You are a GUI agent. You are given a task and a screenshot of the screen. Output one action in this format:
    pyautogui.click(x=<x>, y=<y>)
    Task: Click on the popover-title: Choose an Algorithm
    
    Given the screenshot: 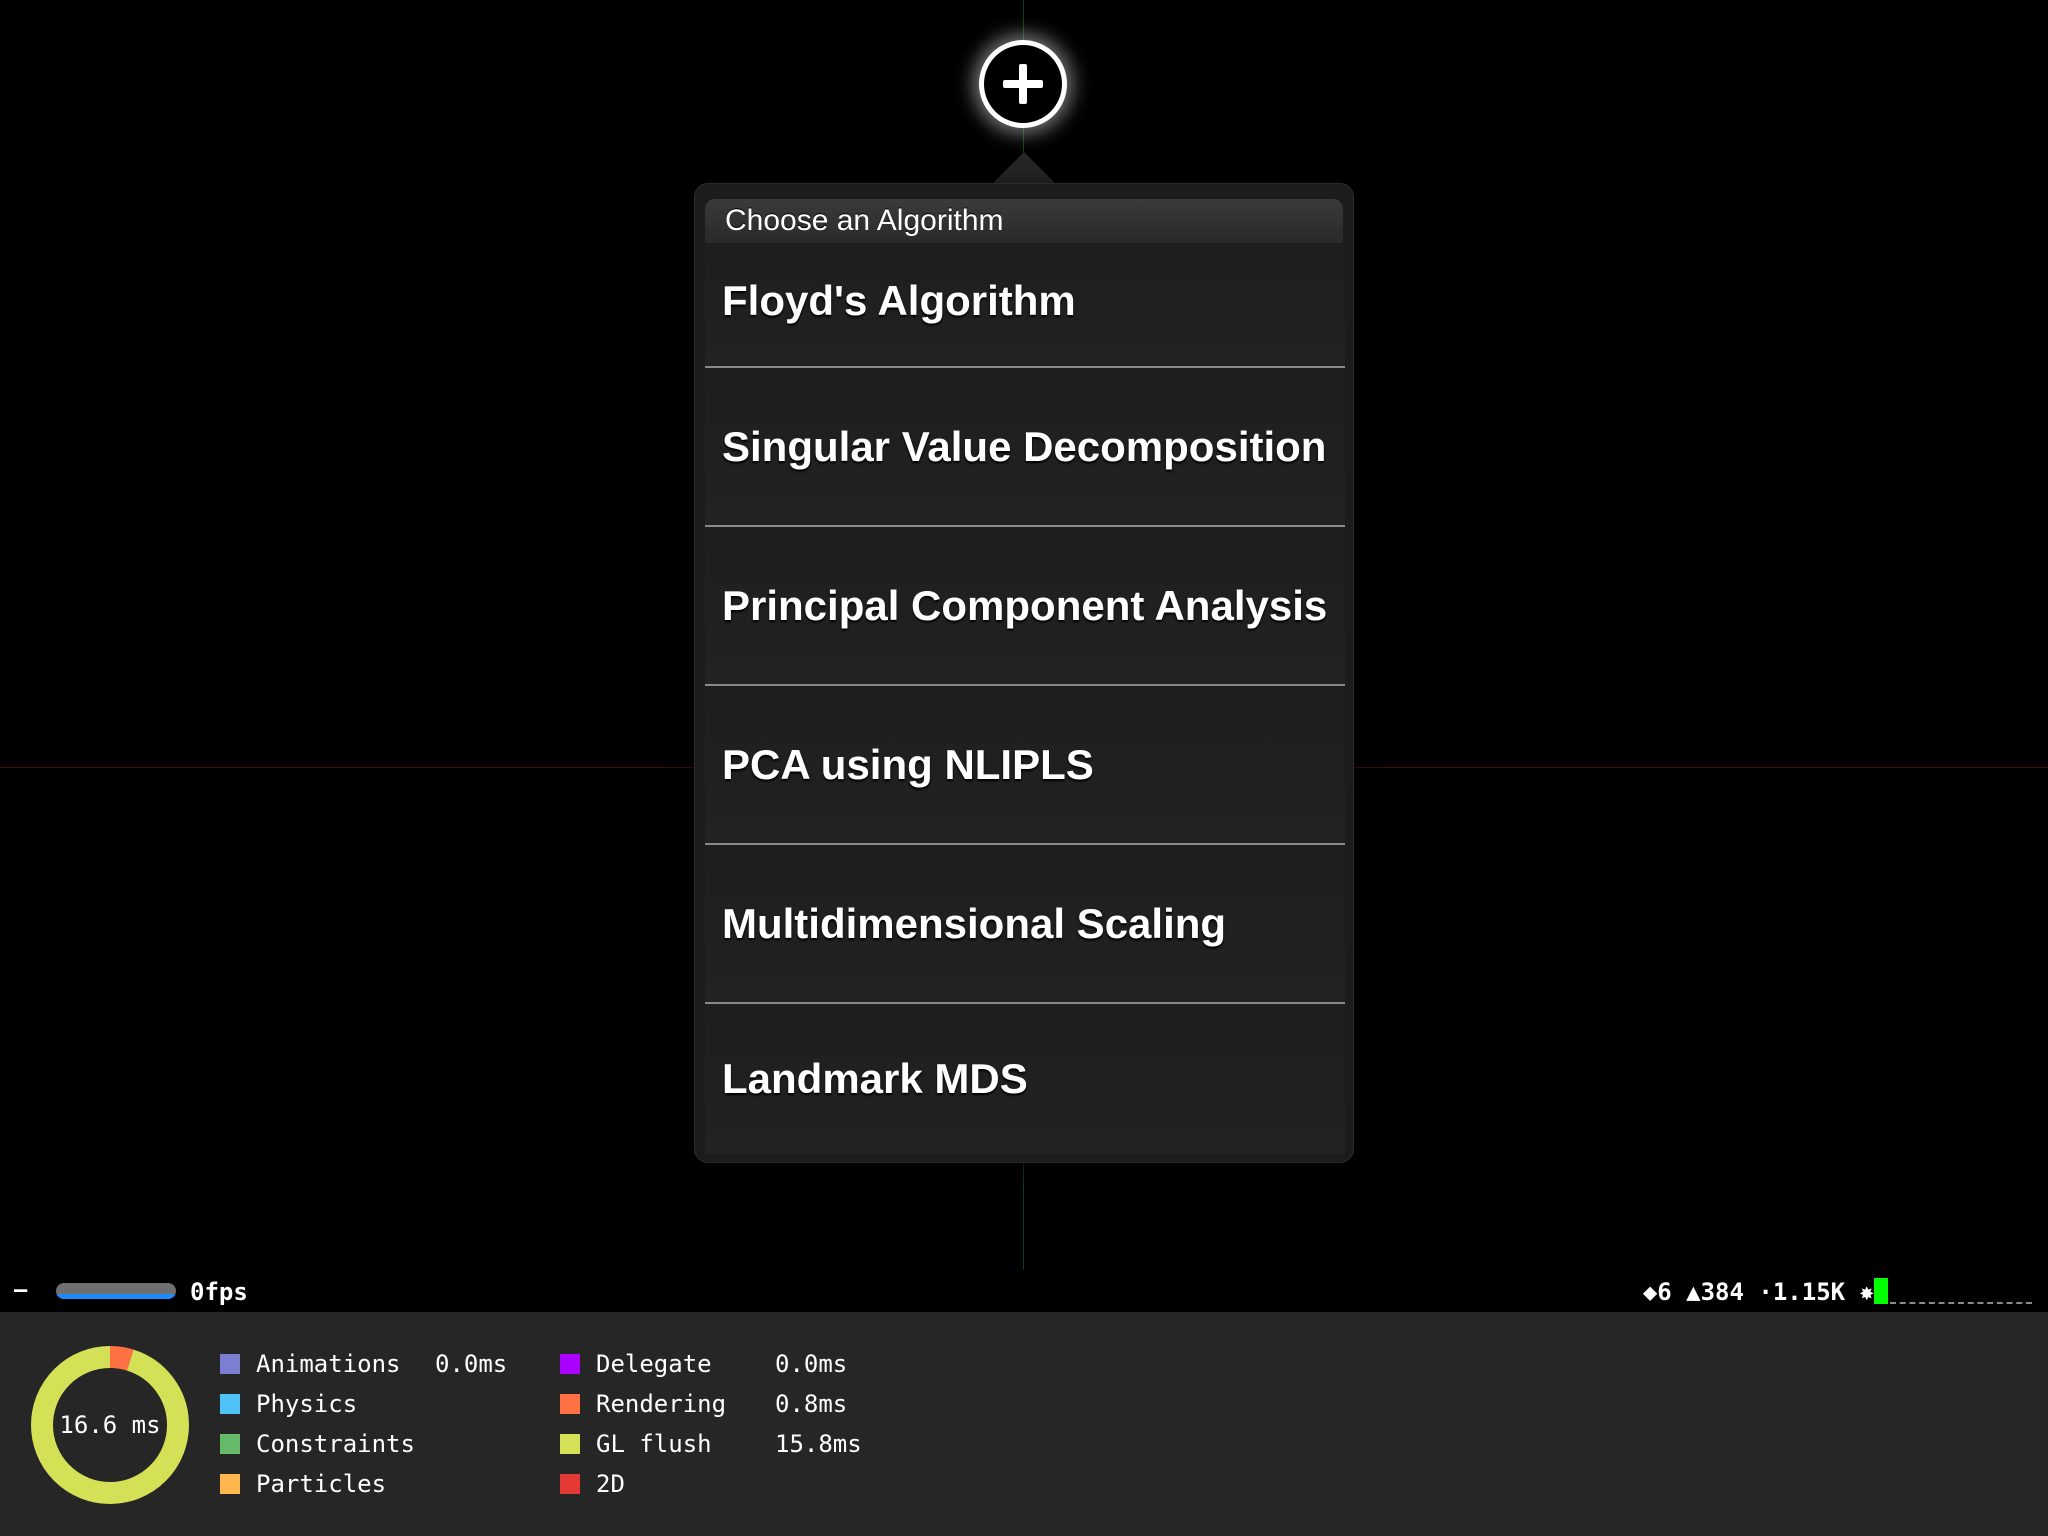 What is the action you would take?
    pyautogui.click(x=864, y=220)
    